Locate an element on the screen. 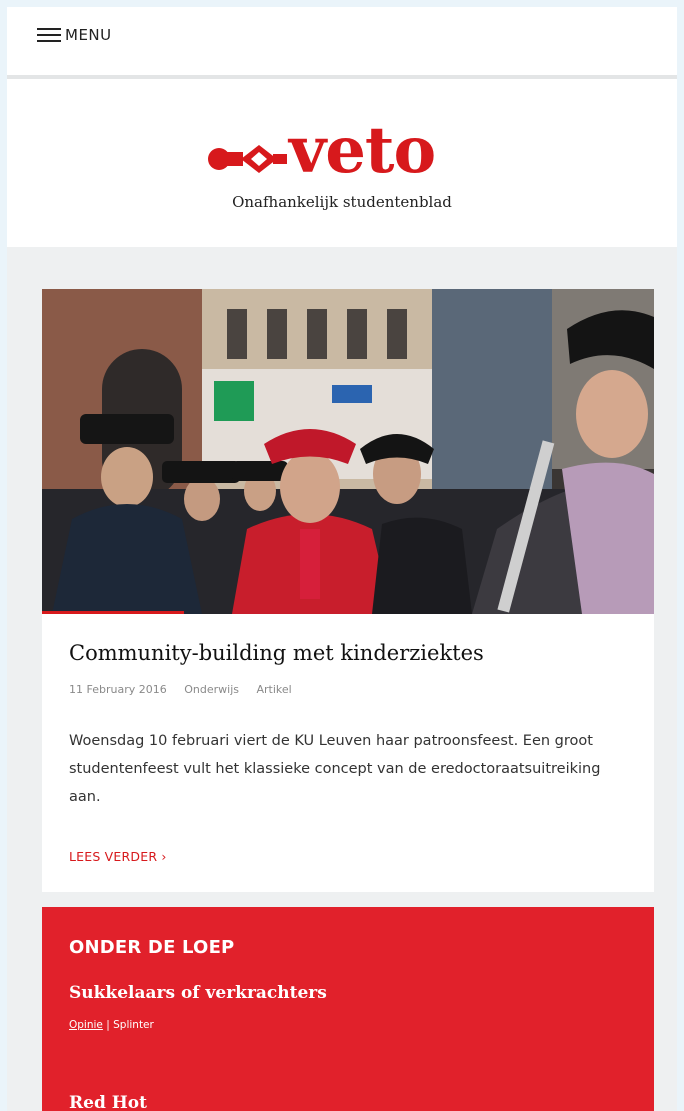 This screenshot has height=1111, width=684. article-meta: 11 February 2016 Onderwijs Artikel is located at coordinates (187, 689).